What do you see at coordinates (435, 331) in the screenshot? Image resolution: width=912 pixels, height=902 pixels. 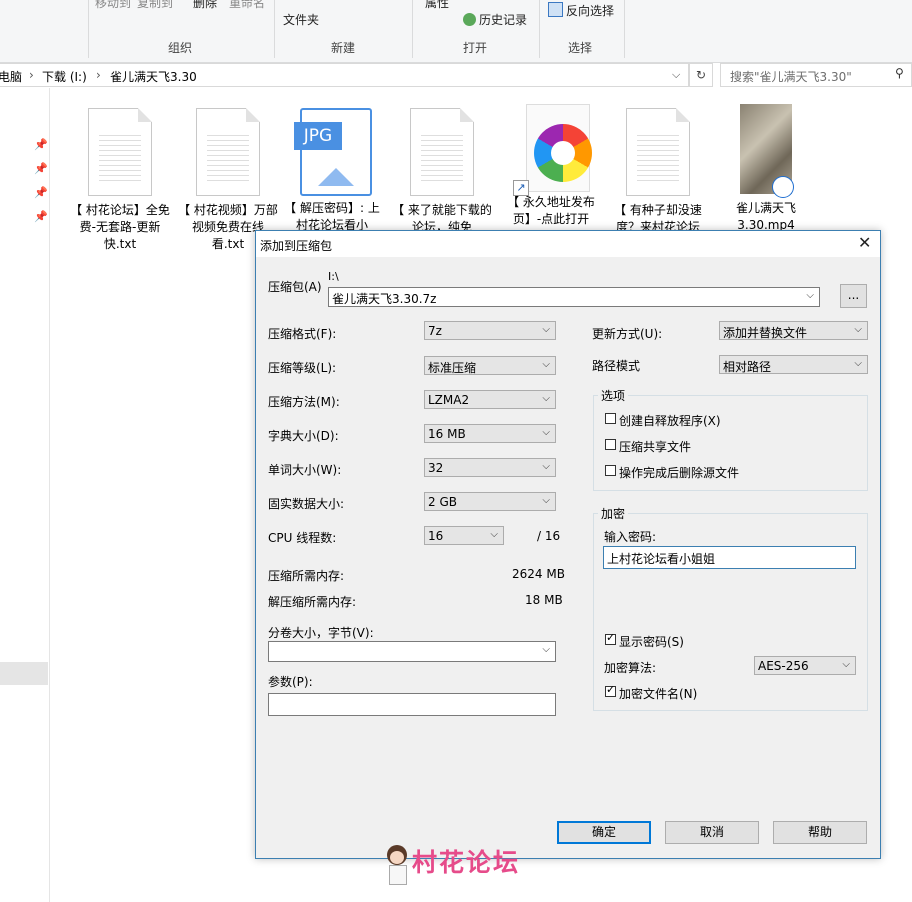 I see `format-value: 7z` at bounding box center [435, 331].